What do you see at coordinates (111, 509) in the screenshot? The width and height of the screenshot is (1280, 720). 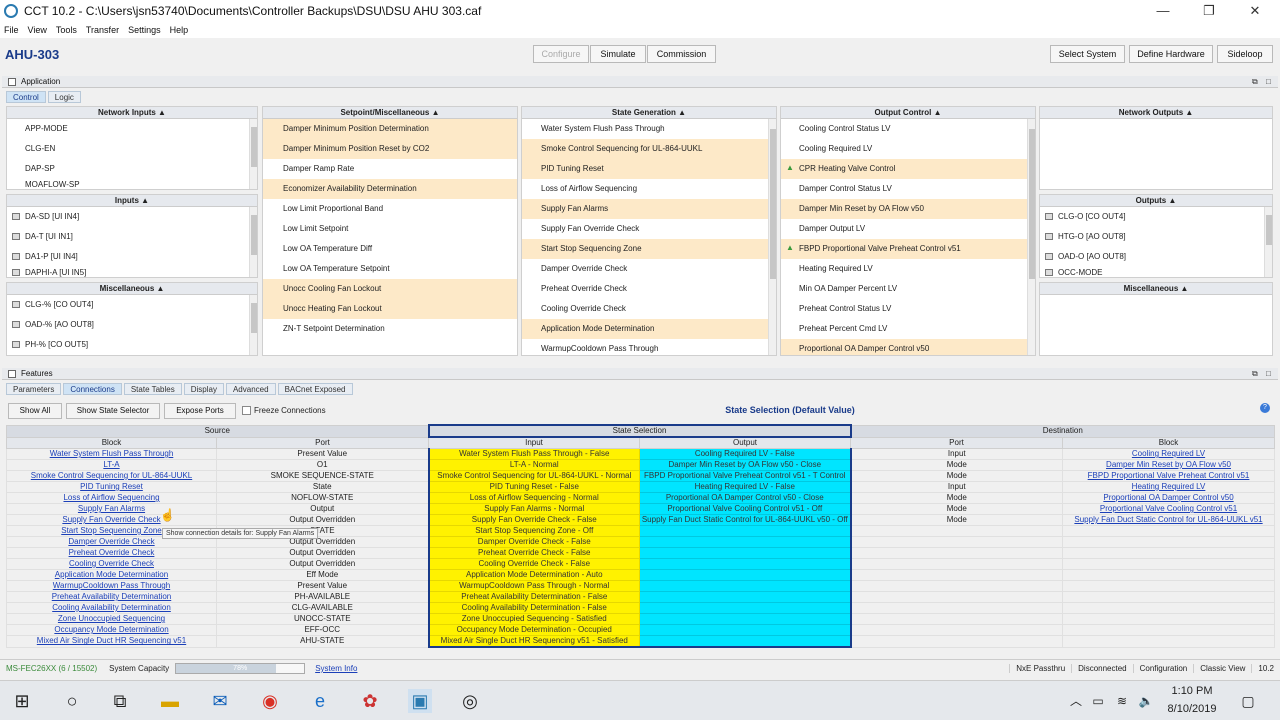 I see `source-block-cell: Supply Fan Alarms` at bounding box center [111, 509].